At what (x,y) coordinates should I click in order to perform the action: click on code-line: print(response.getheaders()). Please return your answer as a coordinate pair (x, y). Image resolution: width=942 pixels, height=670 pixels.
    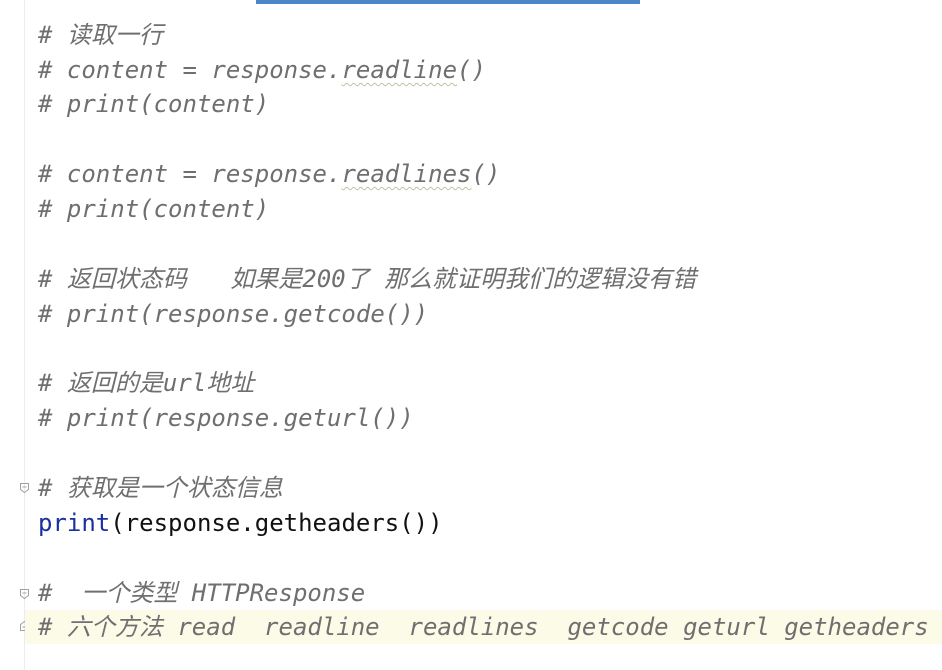
    Looking at the image, I should click on (490, 523).